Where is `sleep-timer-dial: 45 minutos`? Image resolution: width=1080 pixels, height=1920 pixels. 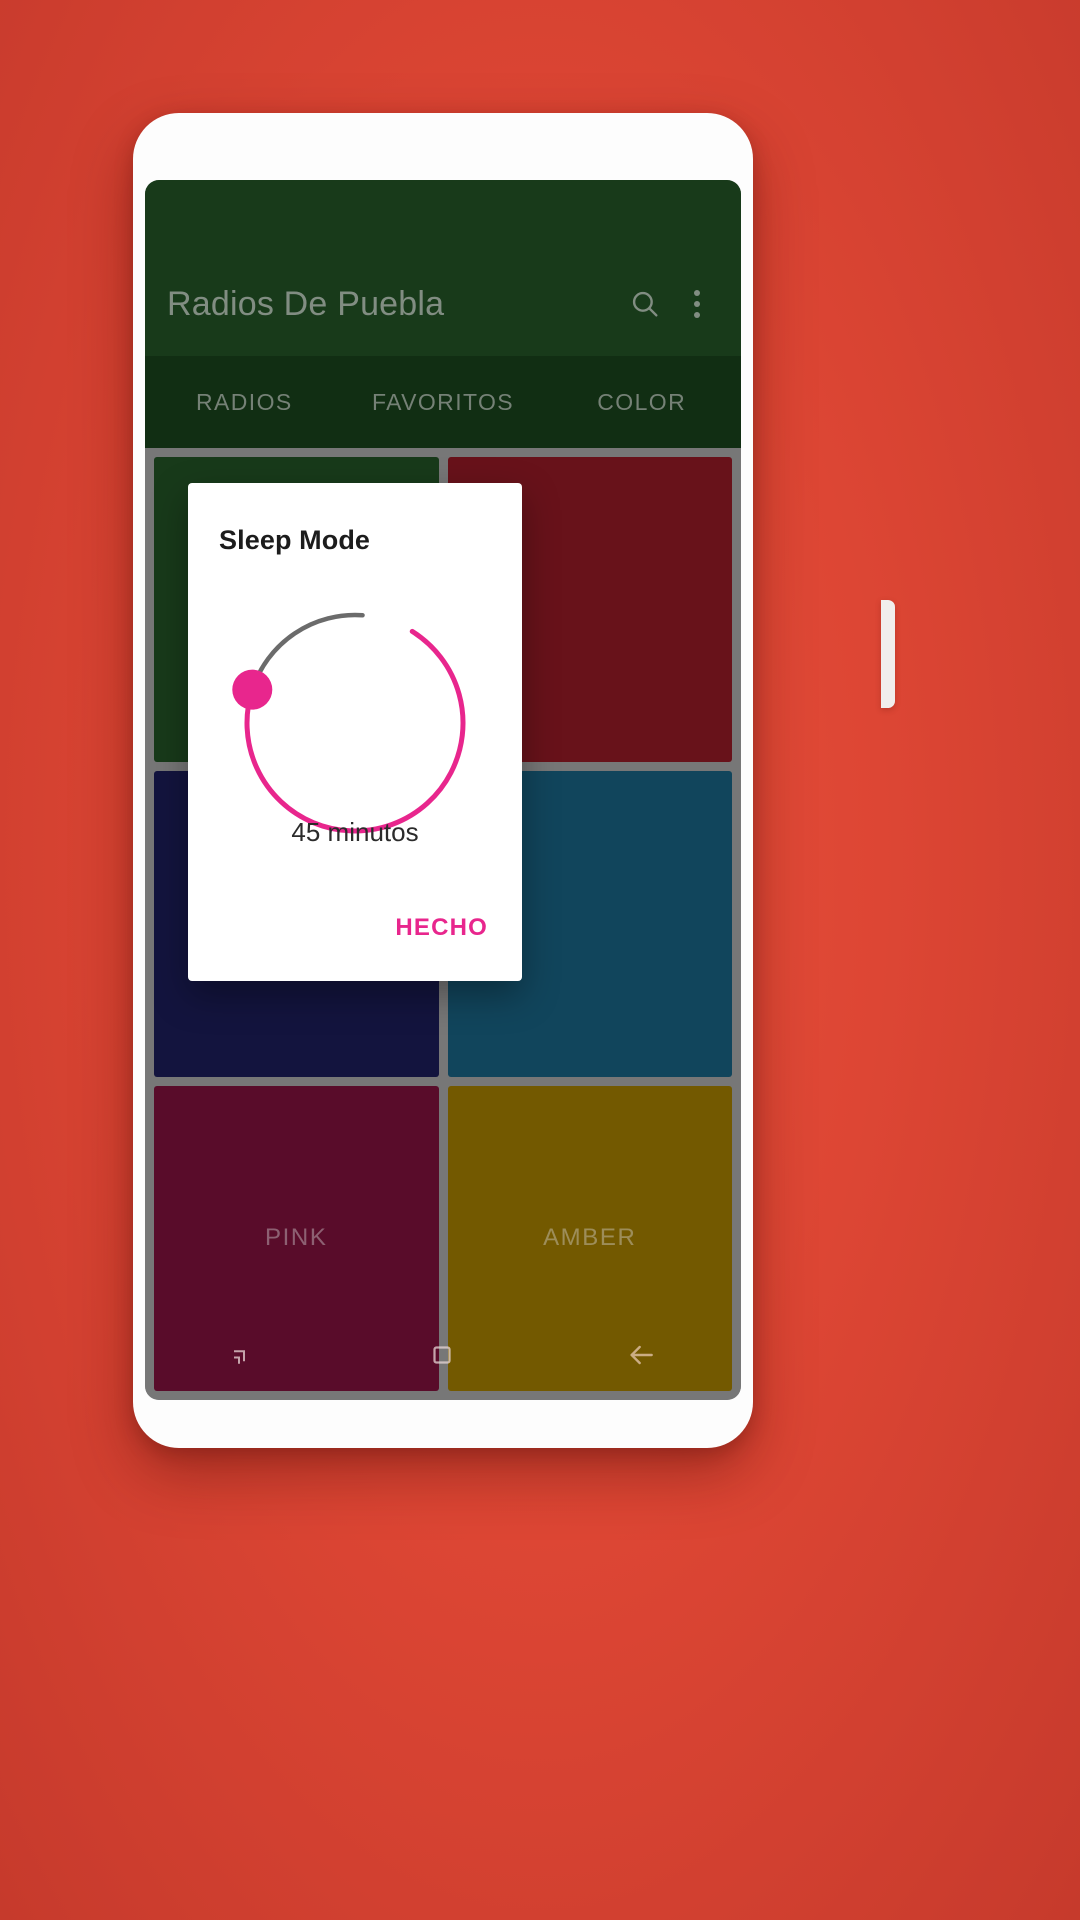 sleep-timer-dial: 45 minutos is located at coordinates (355, 727).